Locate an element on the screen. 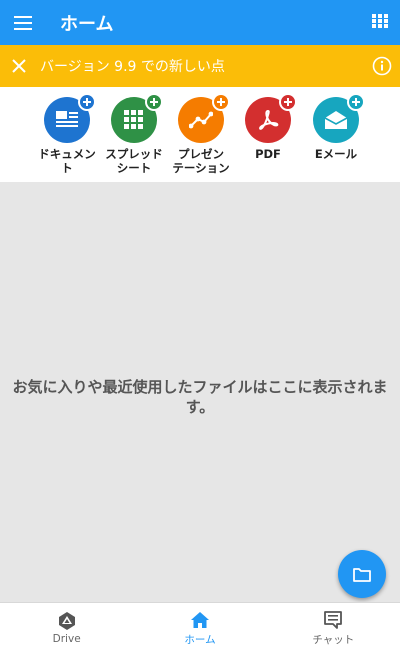  open-folder-fab is located at coordinates (362, 574).